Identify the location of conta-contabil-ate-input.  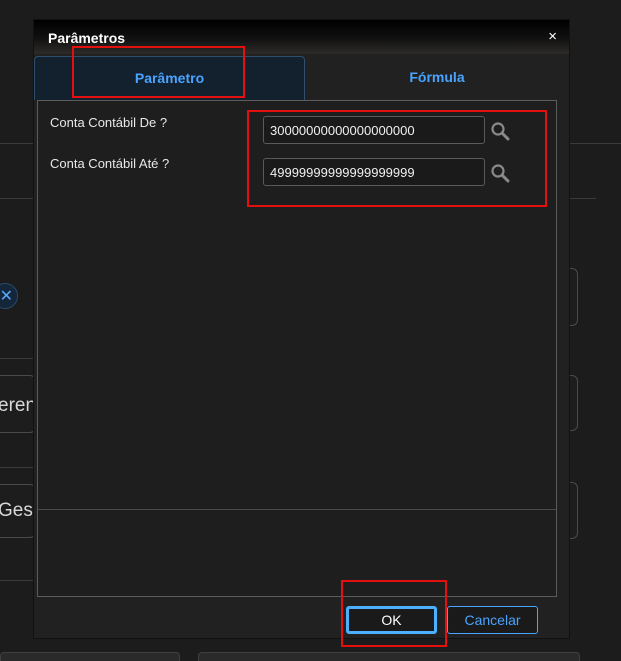
(374, 172).